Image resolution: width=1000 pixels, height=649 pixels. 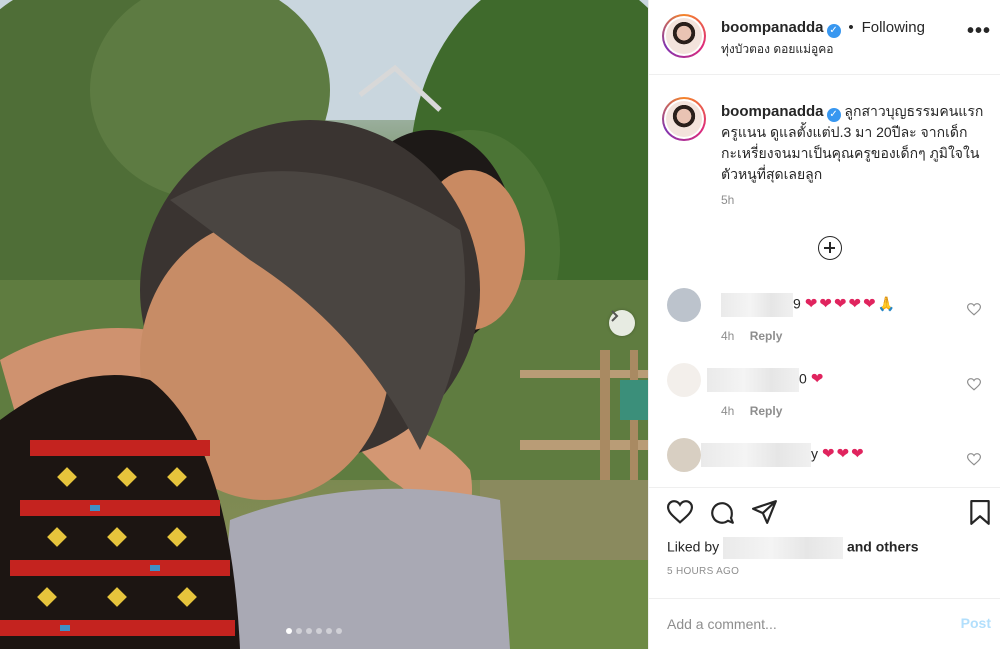 What do you see at coordinates (314, 631) in the screenshot?
I see `carousel-dots` at bounding box center [314, 631].